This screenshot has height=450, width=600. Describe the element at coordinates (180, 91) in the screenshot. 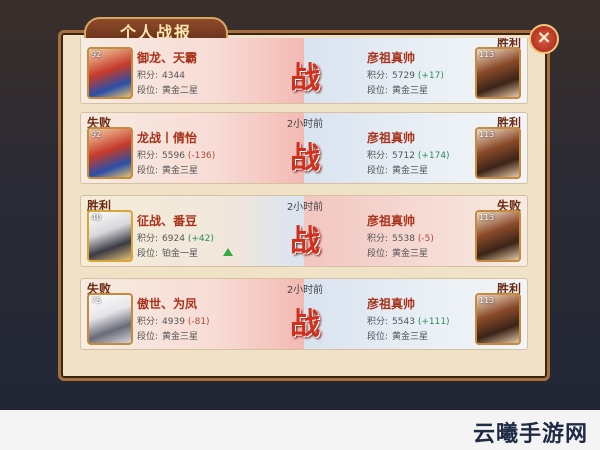

I see `left-rank: 黄金二星` at that location.